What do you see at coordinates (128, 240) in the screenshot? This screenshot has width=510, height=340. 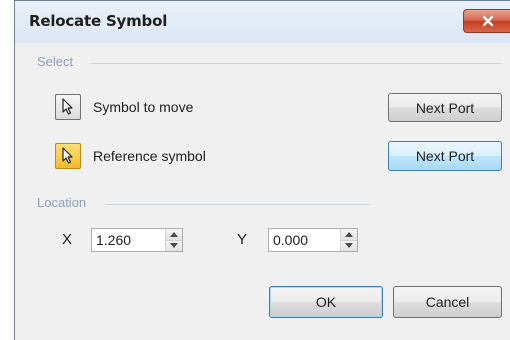 I see `x-coordinate-input` at bounding box center [128, 240].